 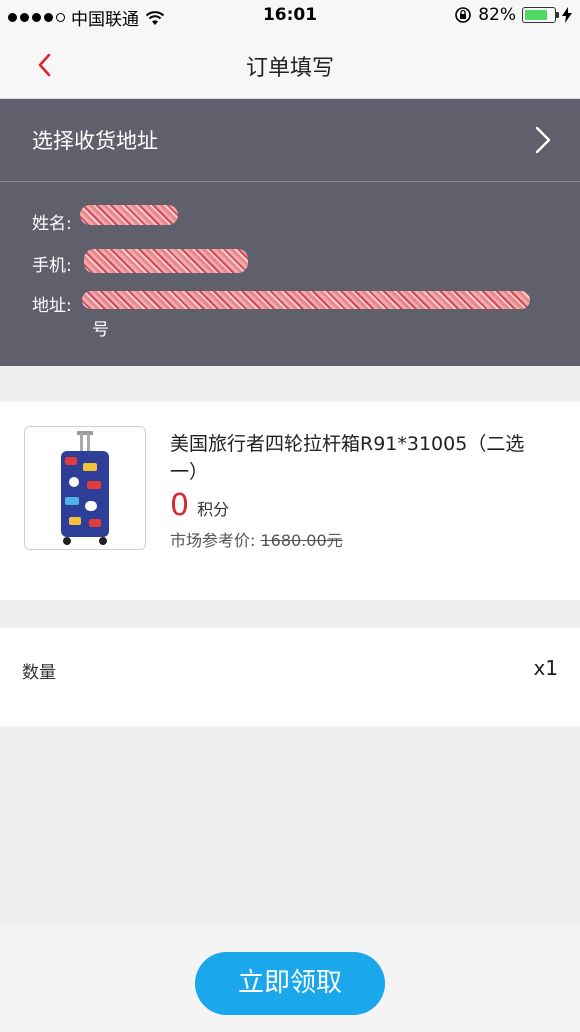 What do you see at coordinates (129, 215) in the screenshot?
I see `redacted-name` at bounding box center [129, 215].